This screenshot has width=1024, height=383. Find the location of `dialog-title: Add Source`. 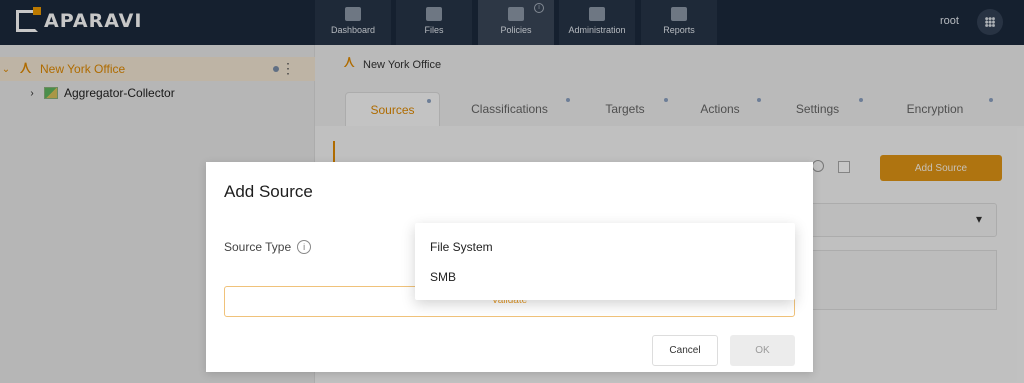

dialog-title: Add Source is located at coordinates (268, 191).